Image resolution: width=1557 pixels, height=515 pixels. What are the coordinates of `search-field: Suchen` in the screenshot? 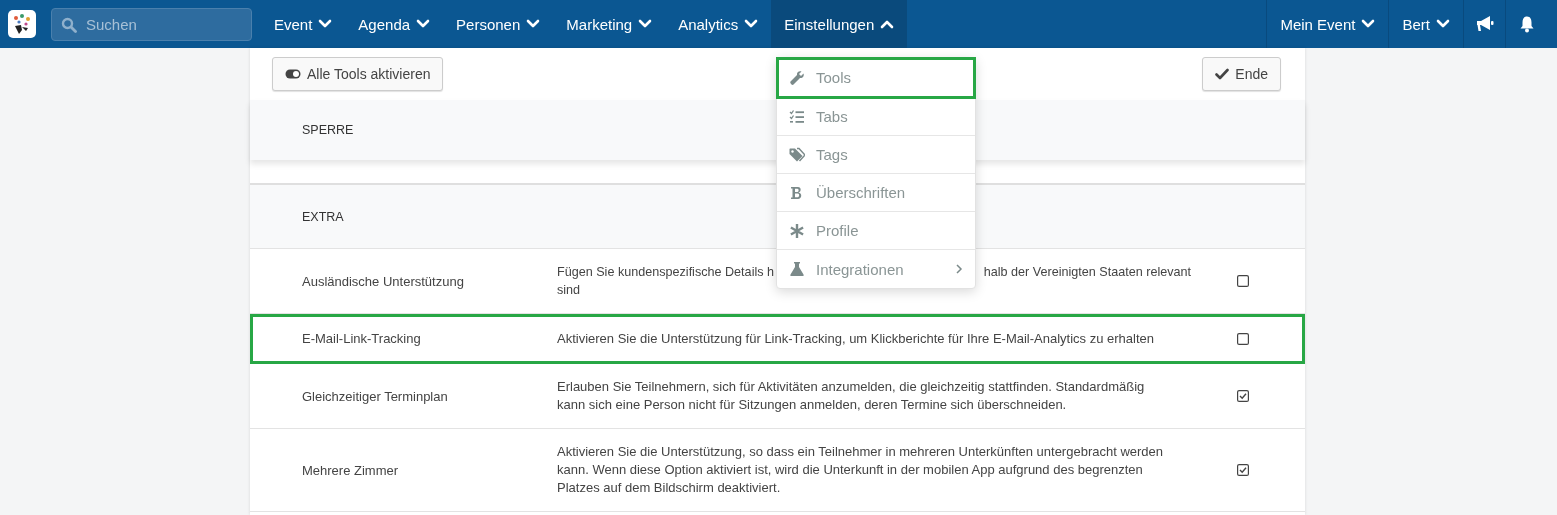 It's located at (151, 24).